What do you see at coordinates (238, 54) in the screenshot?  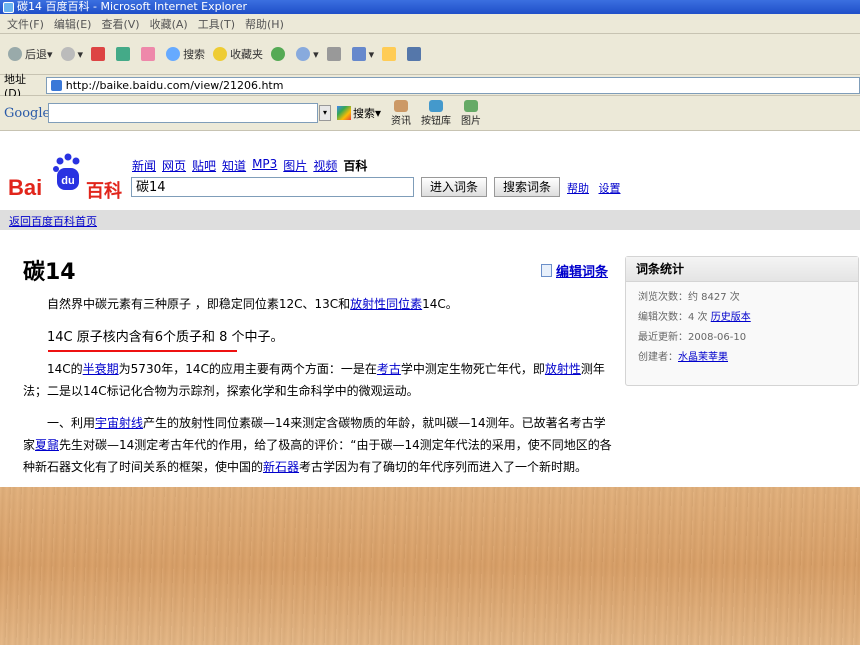 I see `favorites-button: 收藏夹` at bounding box center [238, 54].